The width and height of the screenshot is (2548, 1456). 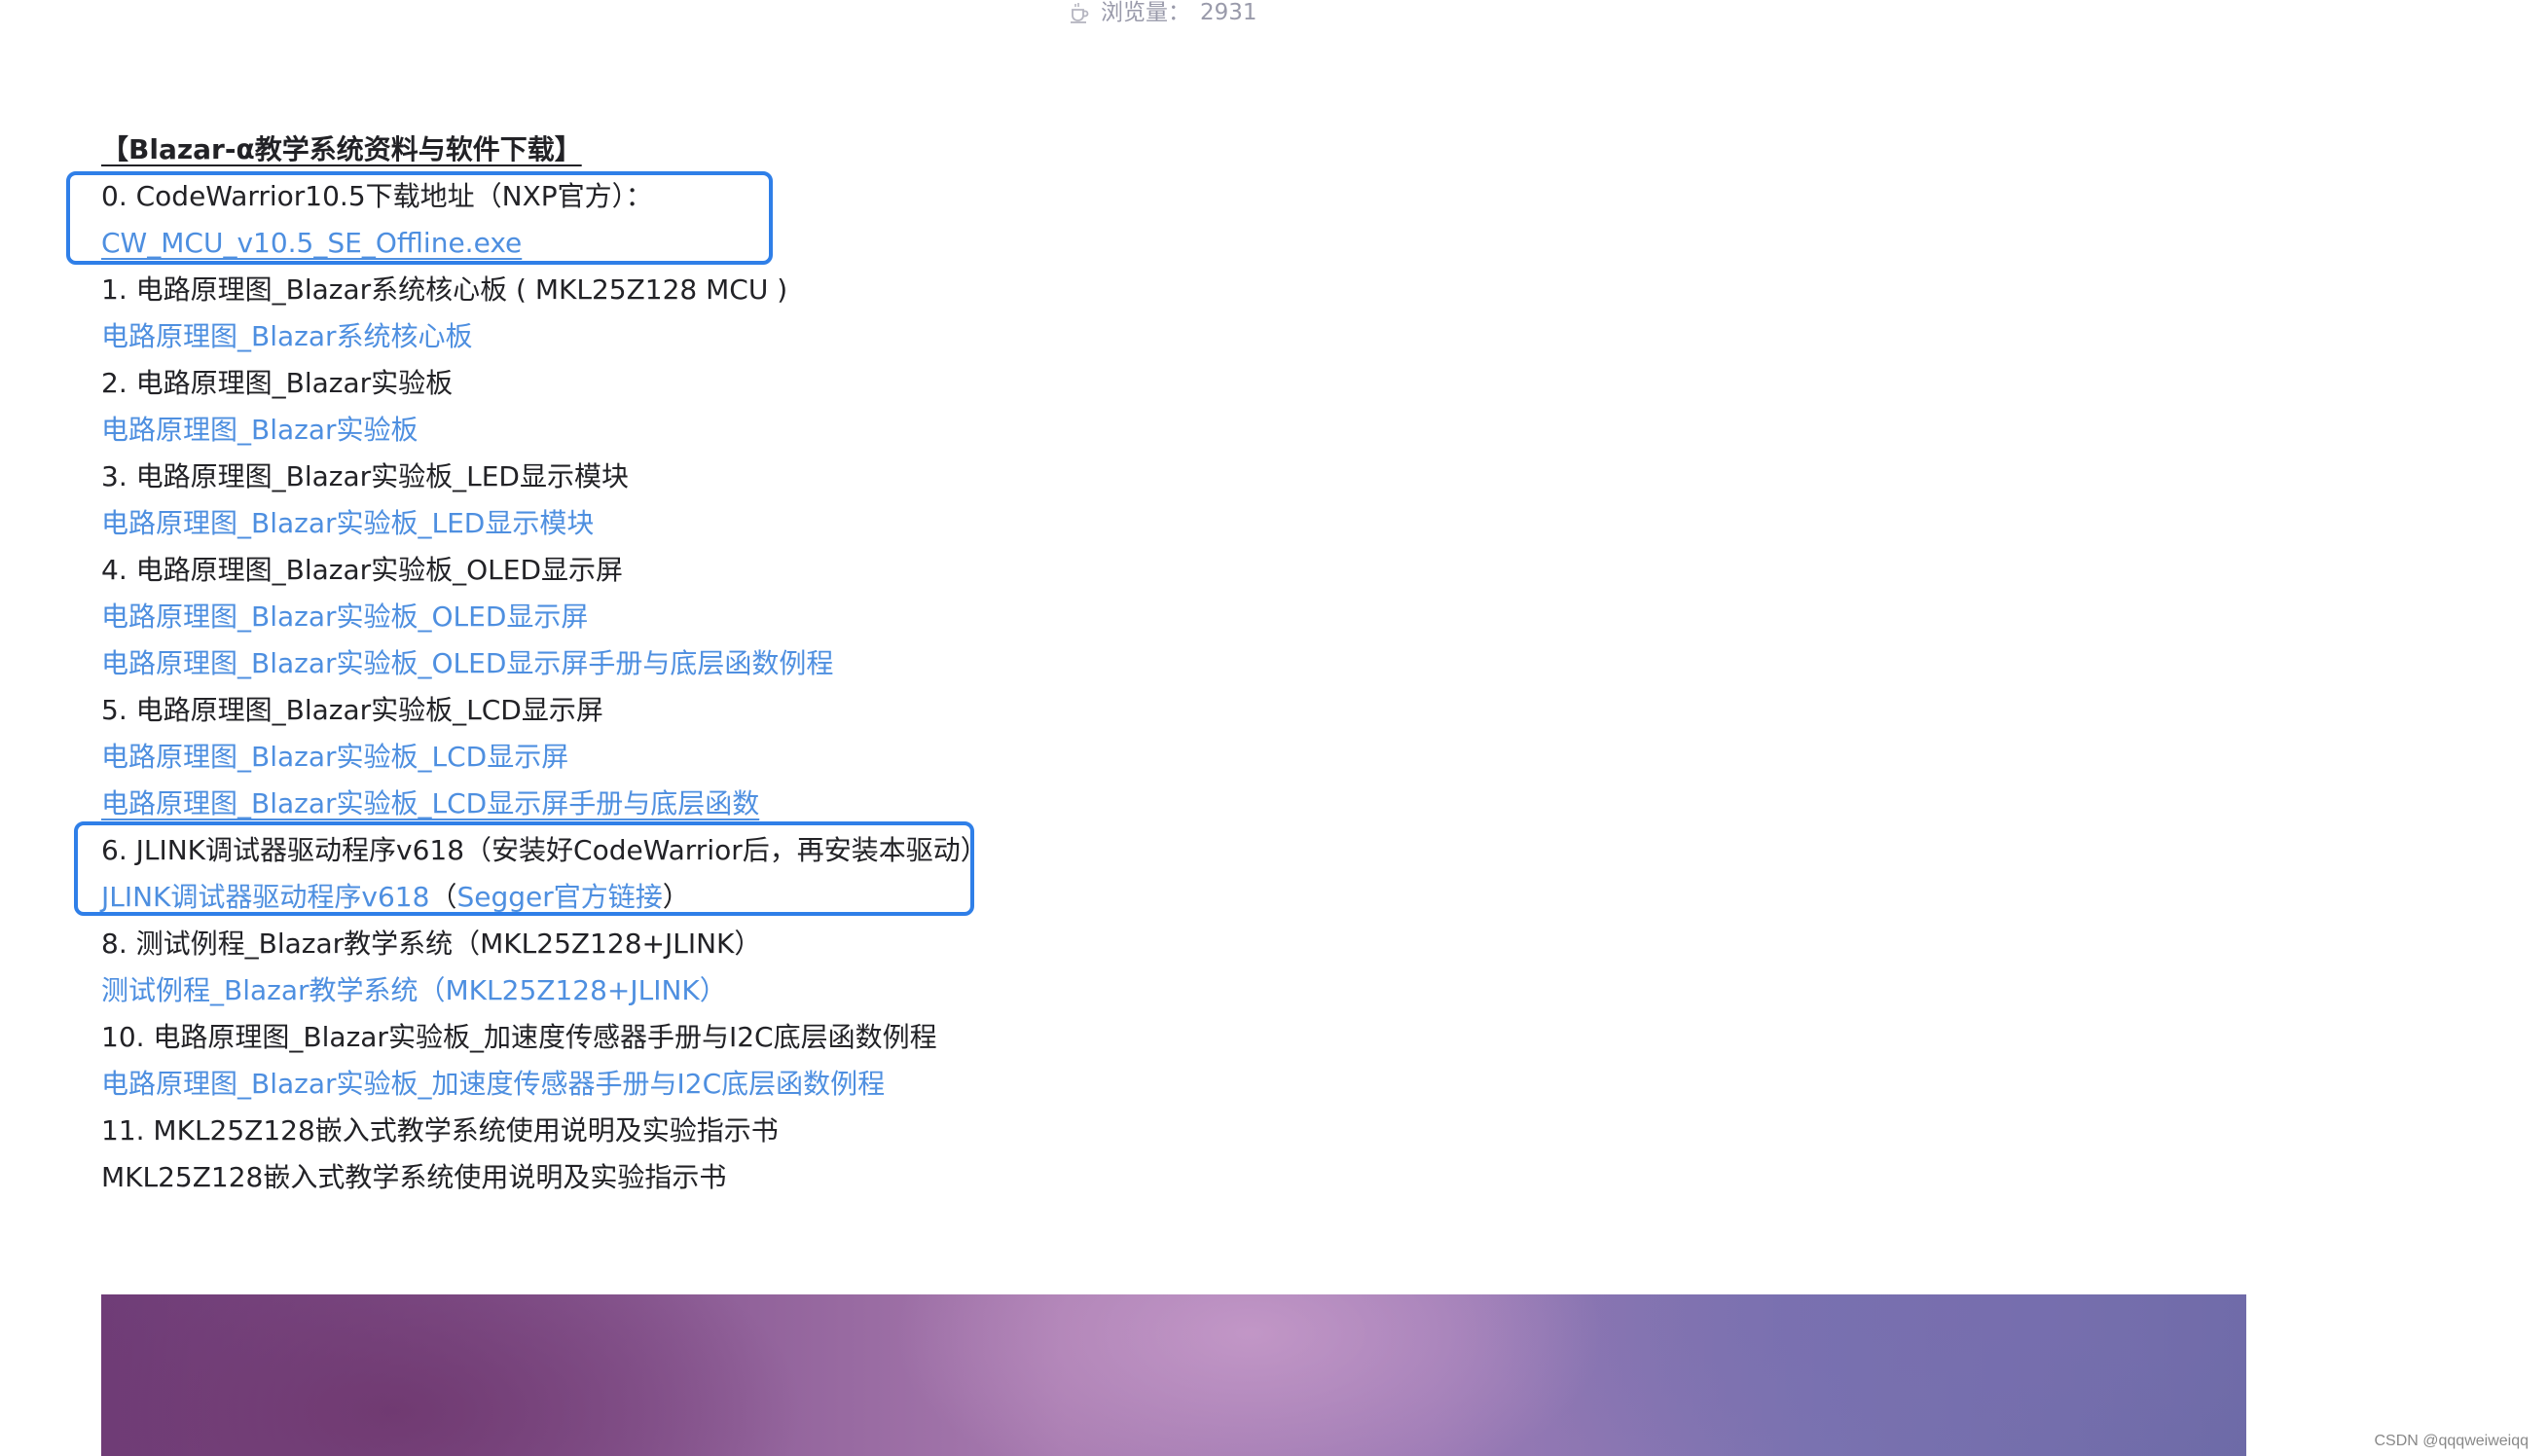 What do you see at coordinates (414, 1177) in the screenshot?
I see `item-manual-text: MKL25Z128嵌入式教学系统使用说明及实验指示书` at bounding box center [414, 1177].